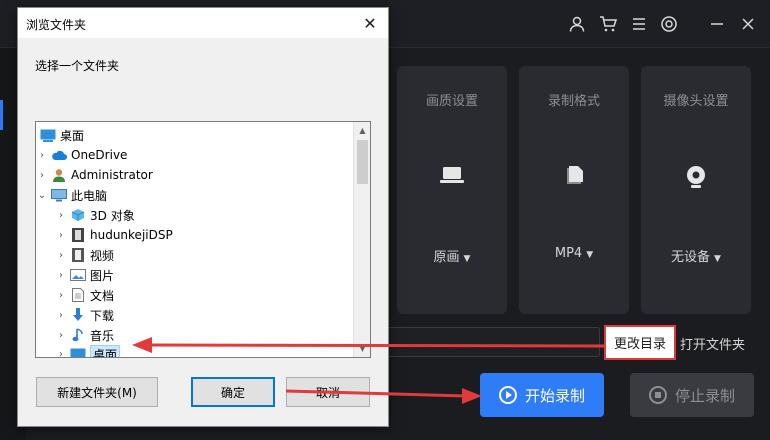 The width and height of the screenshot is (770, 440). I want to click on tree-item-downloads: › 下载, so click(212, 315).